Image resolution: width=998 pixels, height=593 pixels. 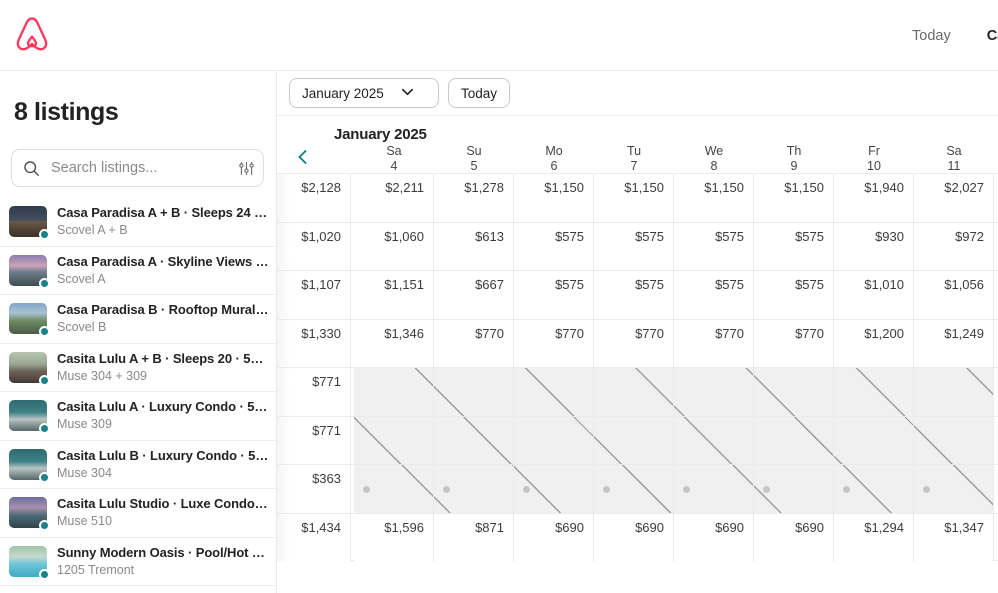 I want to click on calendar-cell-price: $2,128, so click(x=314, y=198).